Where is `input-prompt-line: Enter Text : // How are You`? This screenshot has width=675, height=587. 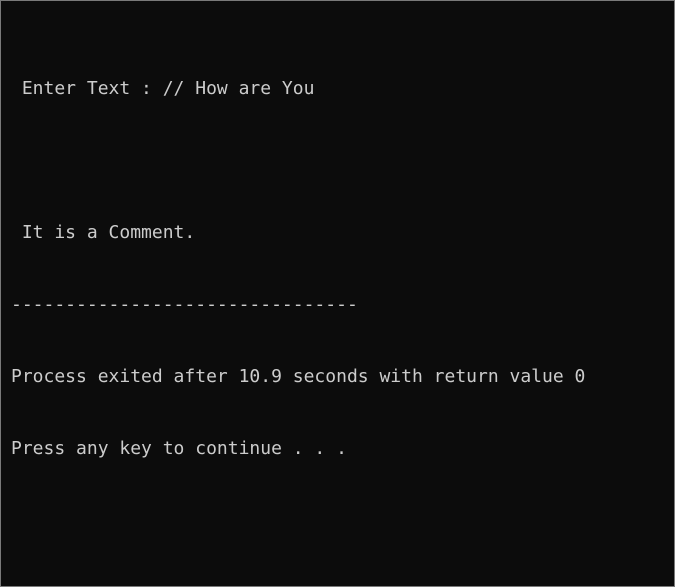
input-prompt-line: Enter Text : // How are You is located at coordinates (163, 88).